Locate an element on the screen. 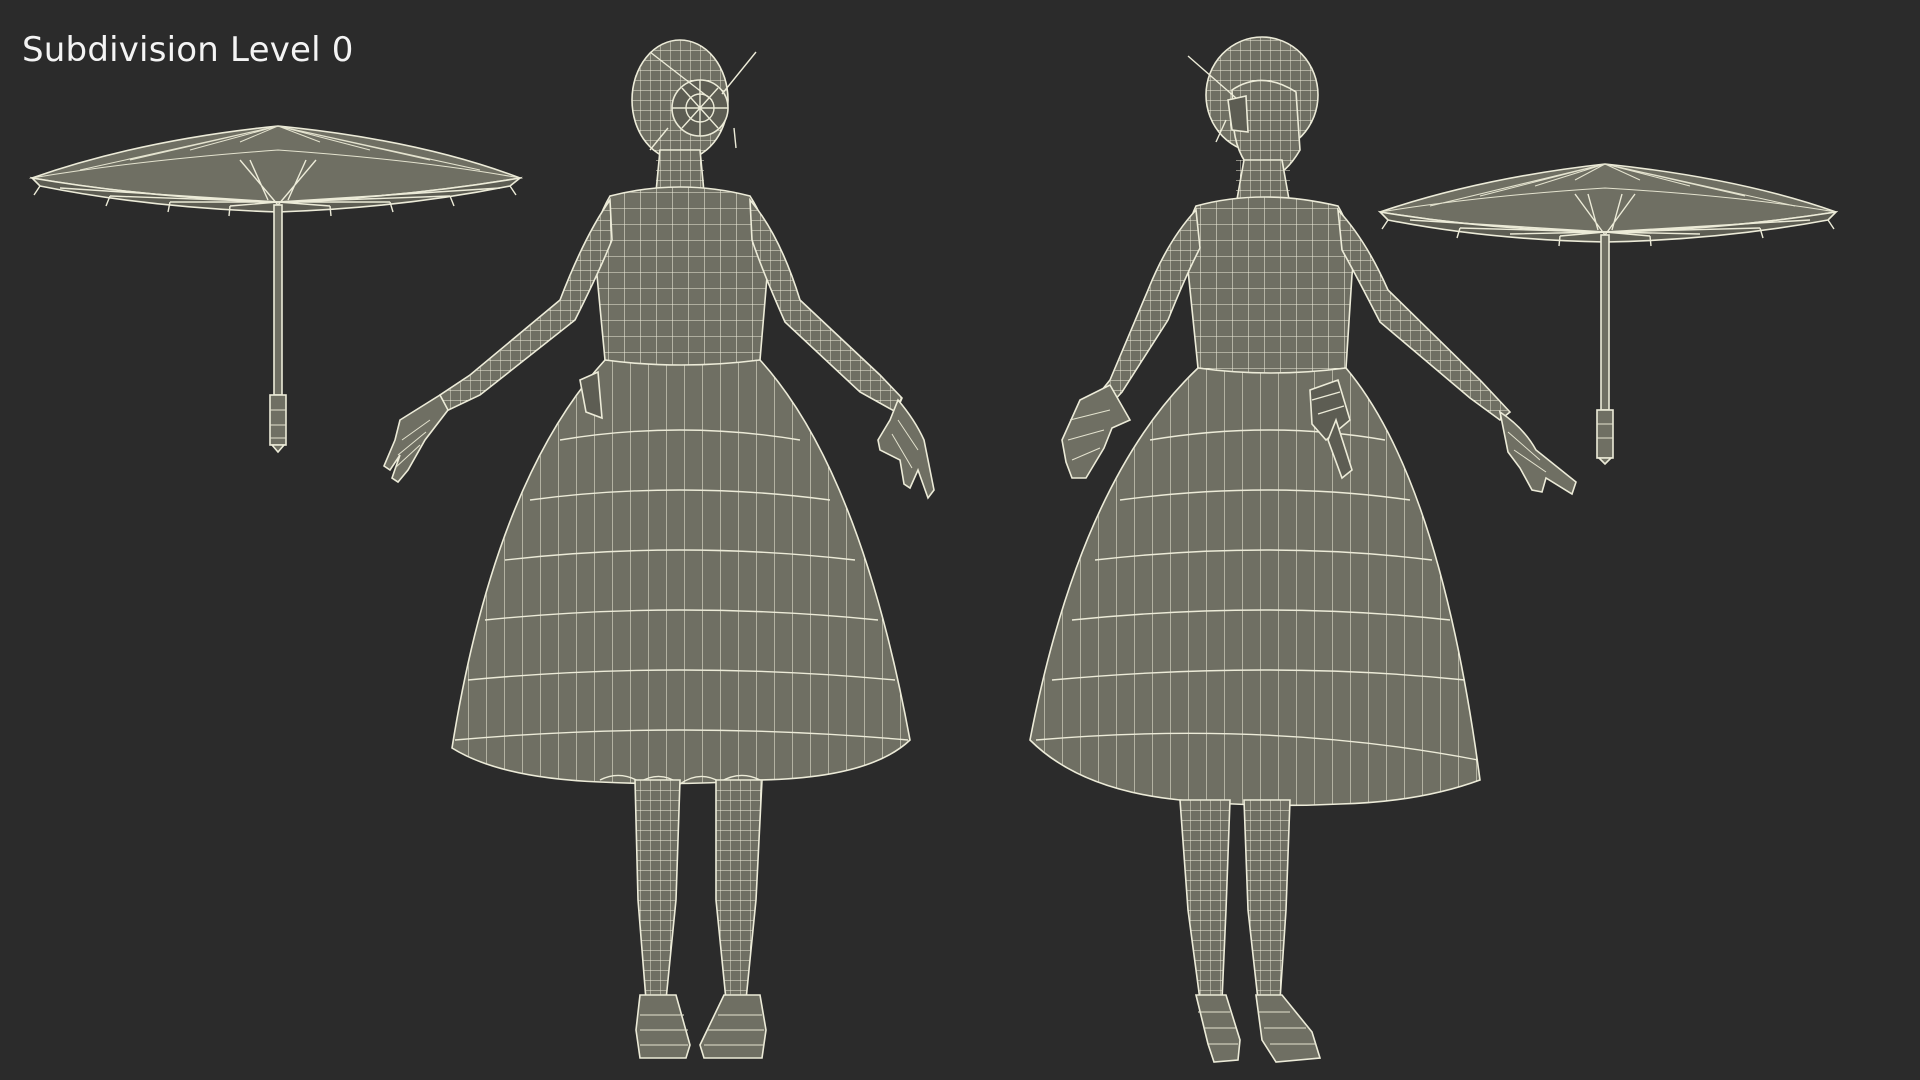  umbrella-right is located at coordinates (1608, 314).